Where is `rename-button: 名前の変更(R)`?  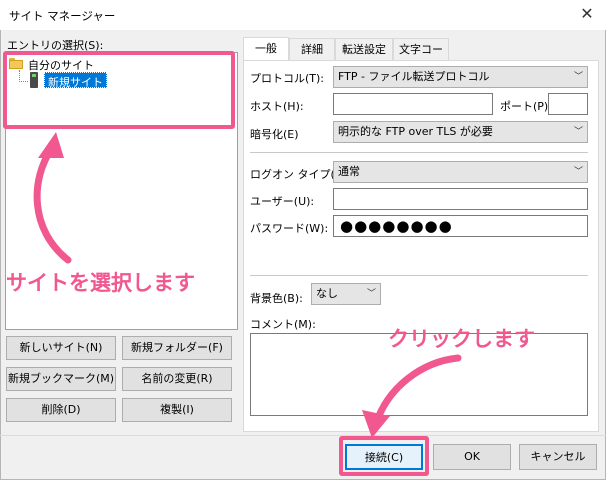
rename-button: 名前の変更(R) is located at coordinates (177, 379).